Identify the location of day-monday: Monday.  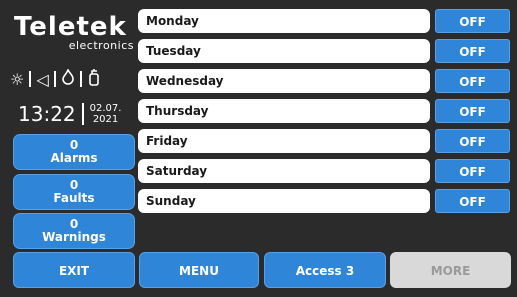
(284, 21).